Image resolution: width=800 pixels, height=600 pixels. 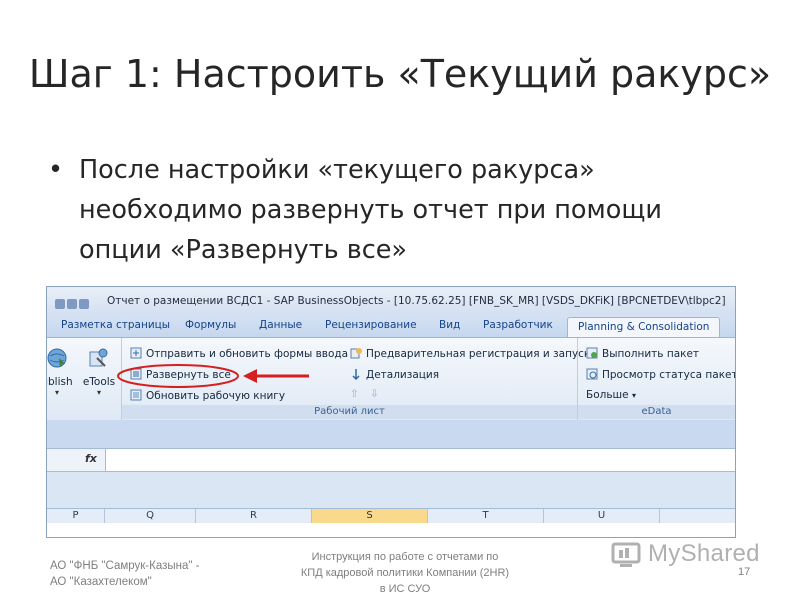 I want to click on column-header-s: S, so click(x=370, y=516).